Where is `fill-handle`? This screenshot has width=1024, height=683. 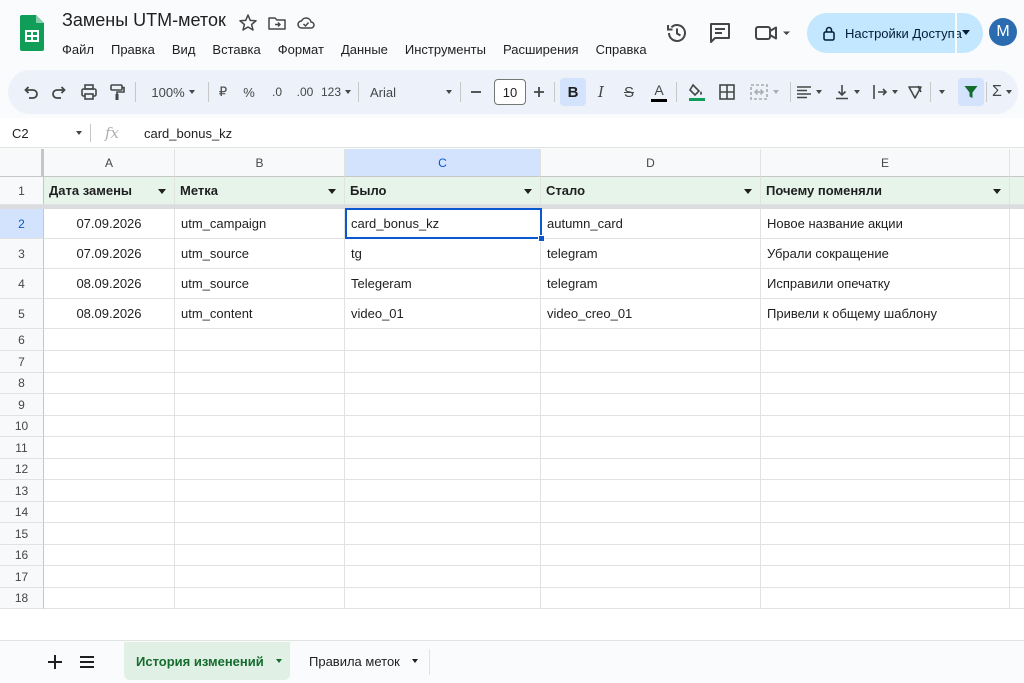 fill-handle is located at coordinates (541, 238).